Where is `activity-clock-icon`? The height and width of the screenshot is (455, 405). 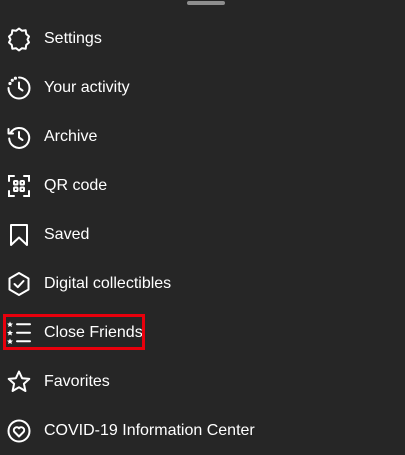 activity-clock-icon is located at coordinates (19, 88).